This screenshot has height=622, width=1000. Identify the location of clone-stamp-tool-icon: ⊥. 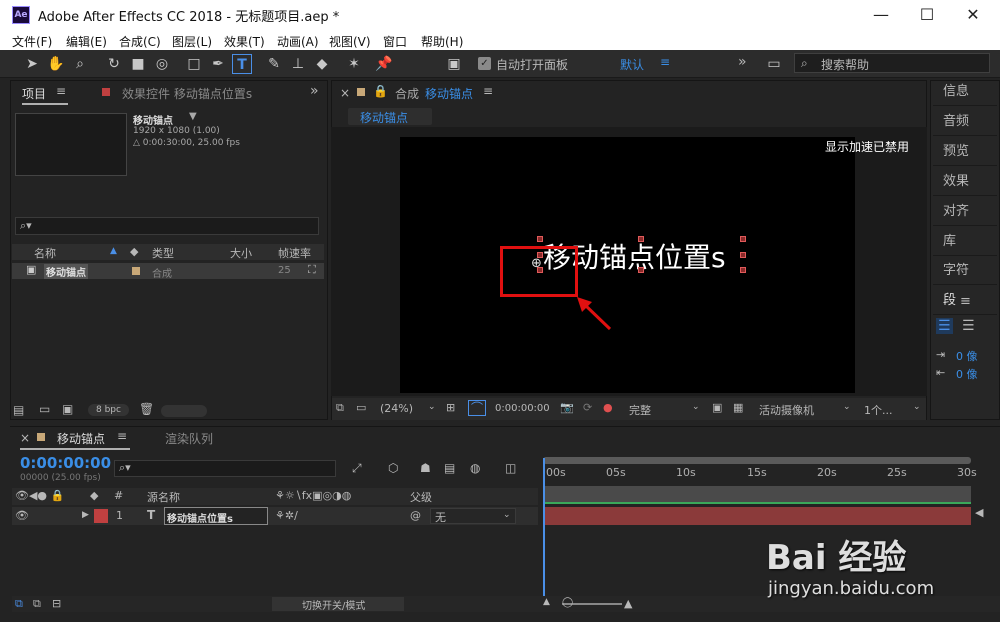
(298, 64).